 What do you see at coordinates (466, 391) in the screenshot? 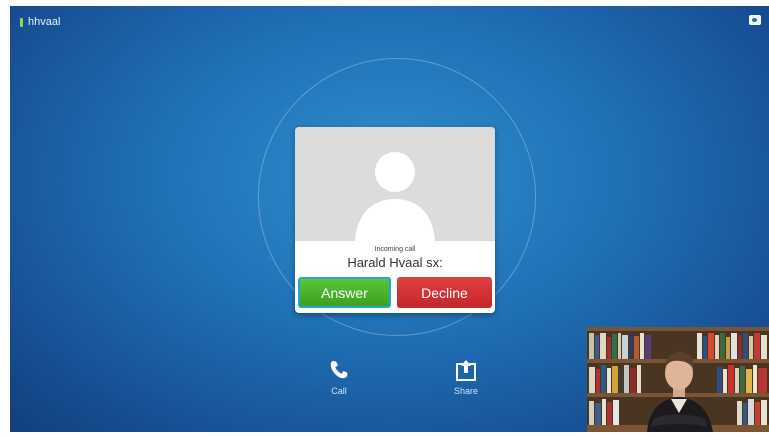
I see `share-label: Share` at bounding box center [466, 391].